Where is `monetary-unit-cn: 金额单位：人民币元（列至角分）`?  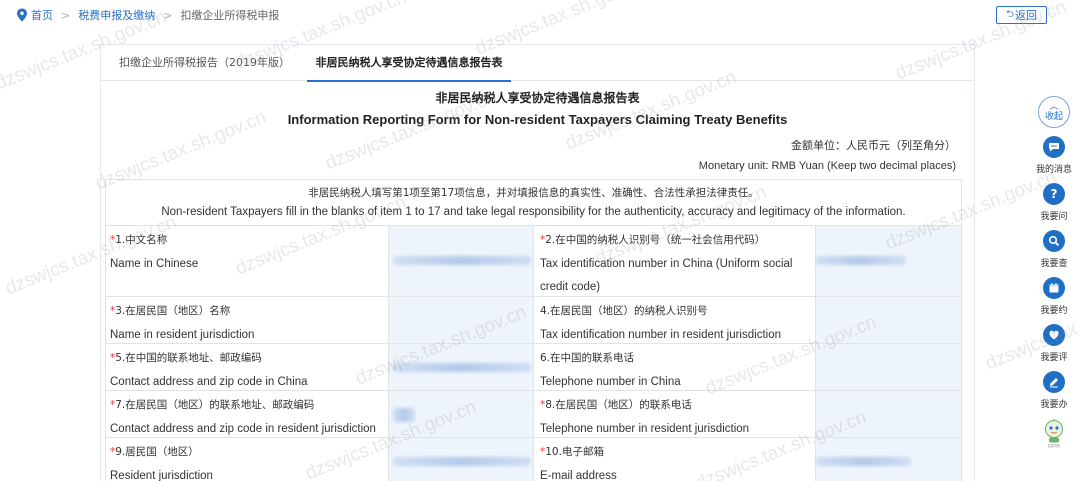 monetary-unit-cn: 金额单位：人民币元（列至角分） is located at coordinates (873, 145).